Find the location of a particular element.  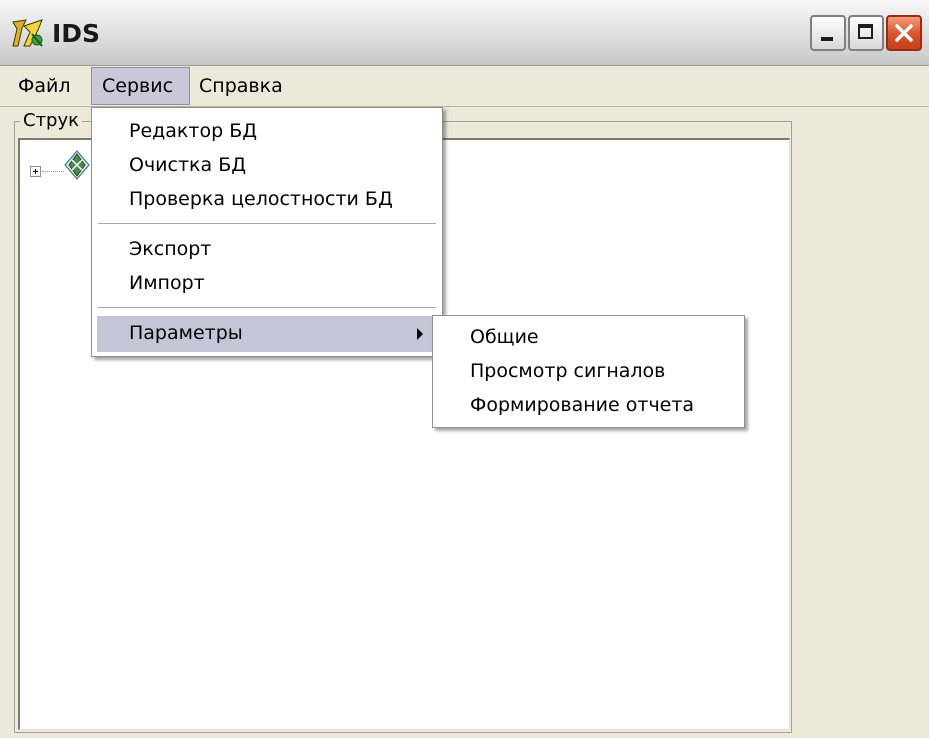

database-node-icon is located at coordinates (77, 165).